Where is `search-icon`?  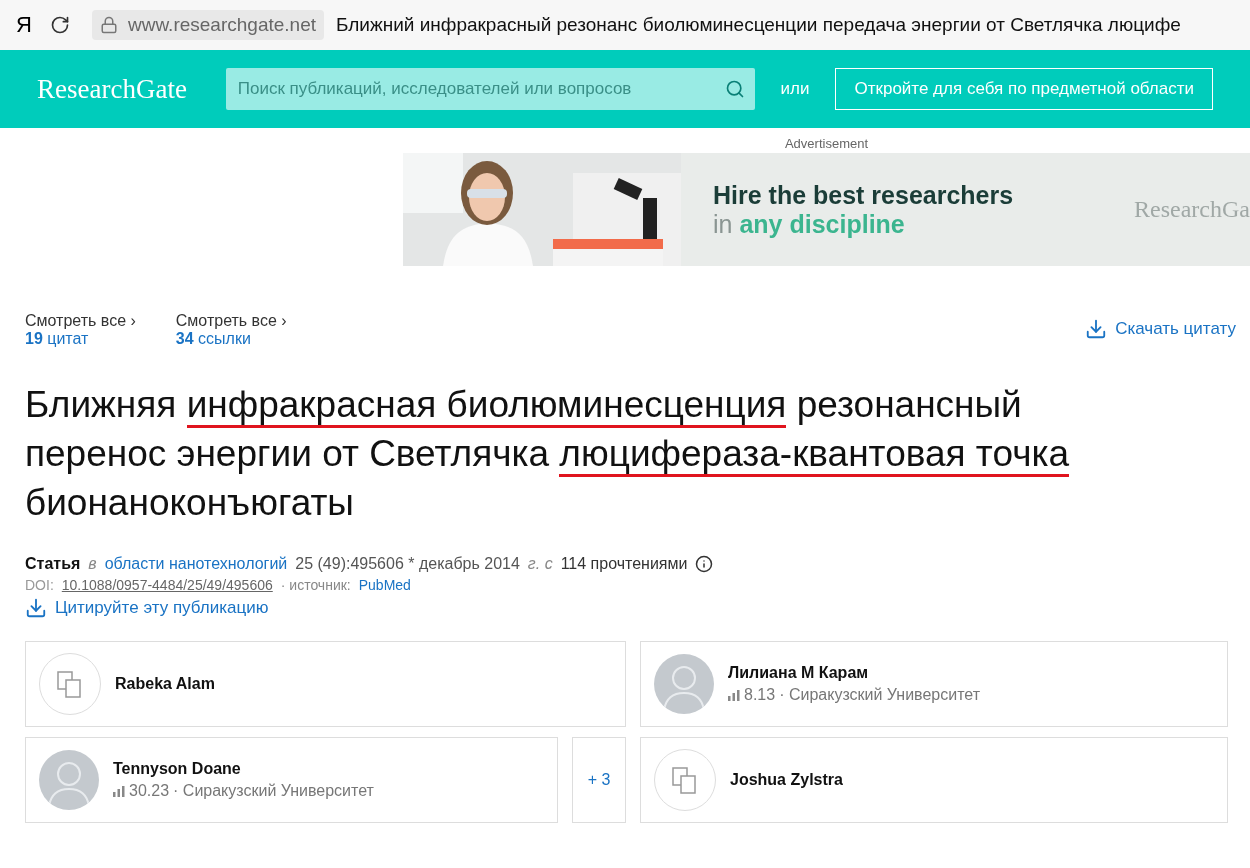 search-icon is located at coordinates (734, 89).